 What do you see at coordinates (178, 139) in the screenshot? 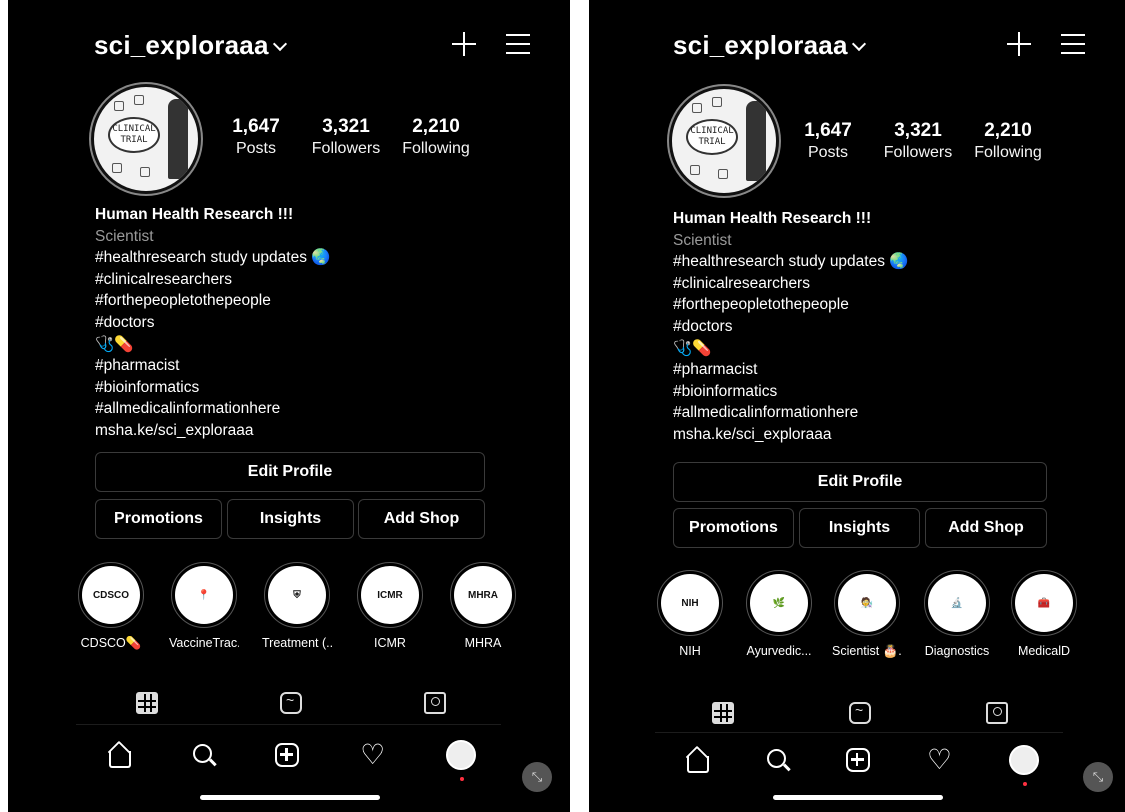
I see `avatar-figure` at bounding box center [178, 139].